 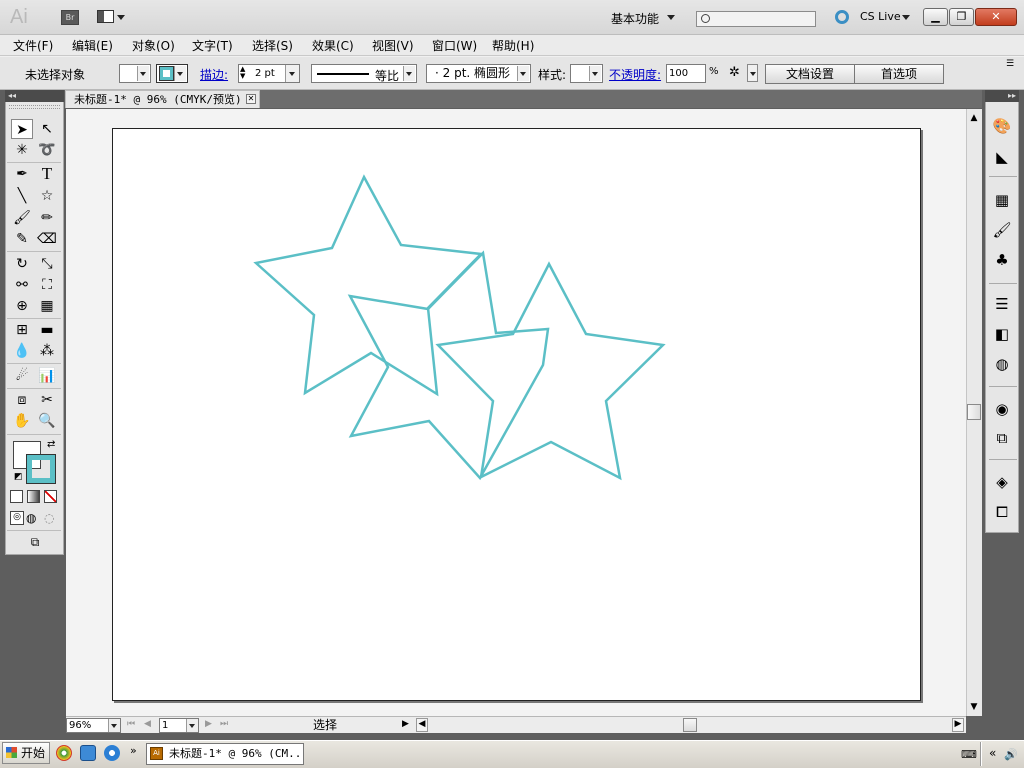 I want to click on none-mode-icon, so click(x=50, y=496).